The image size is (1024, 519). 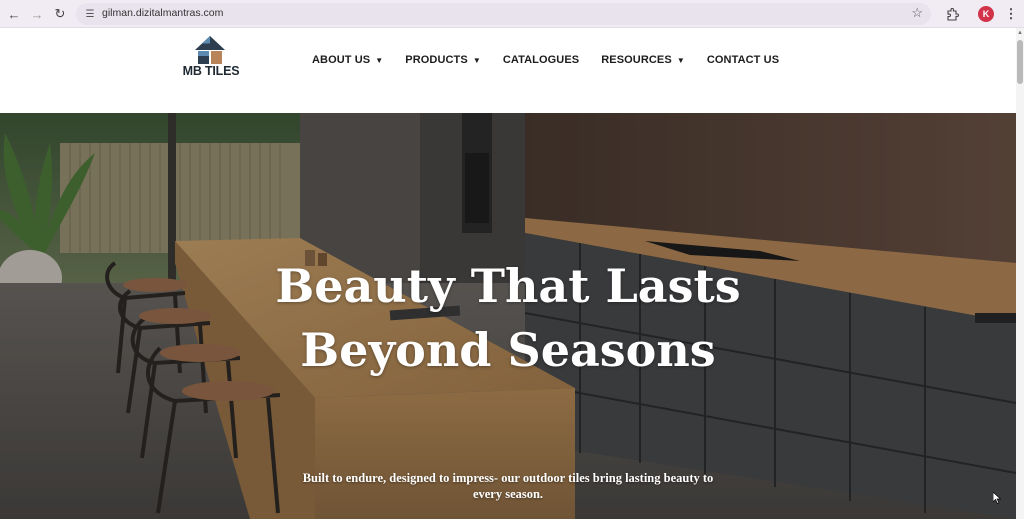 I want to click on url-text: gilman.dizitalmantras.com, so click(x=162, y=13).